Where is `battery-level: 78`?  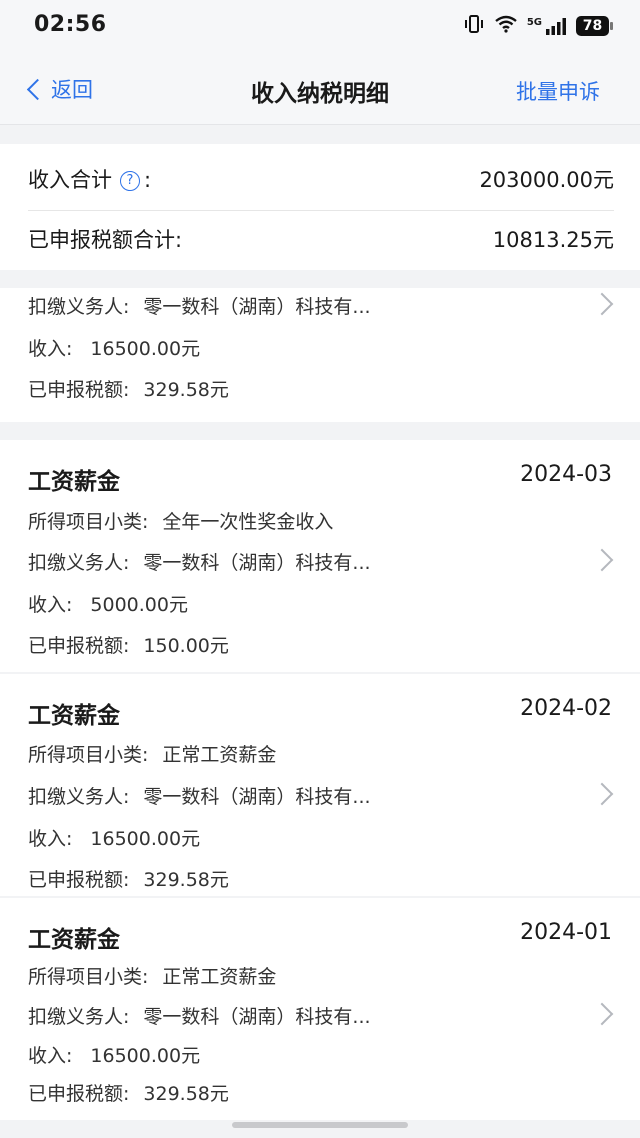 battery-level: 78 is located at coordinates (592, 26).